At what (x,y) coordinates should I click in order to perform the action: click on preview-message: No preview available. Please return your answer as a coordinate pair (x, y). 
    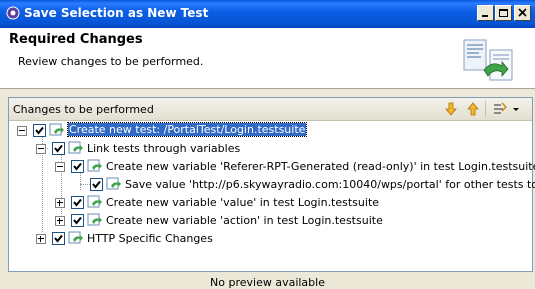
    Looking at the image, I should click on (267, 282).